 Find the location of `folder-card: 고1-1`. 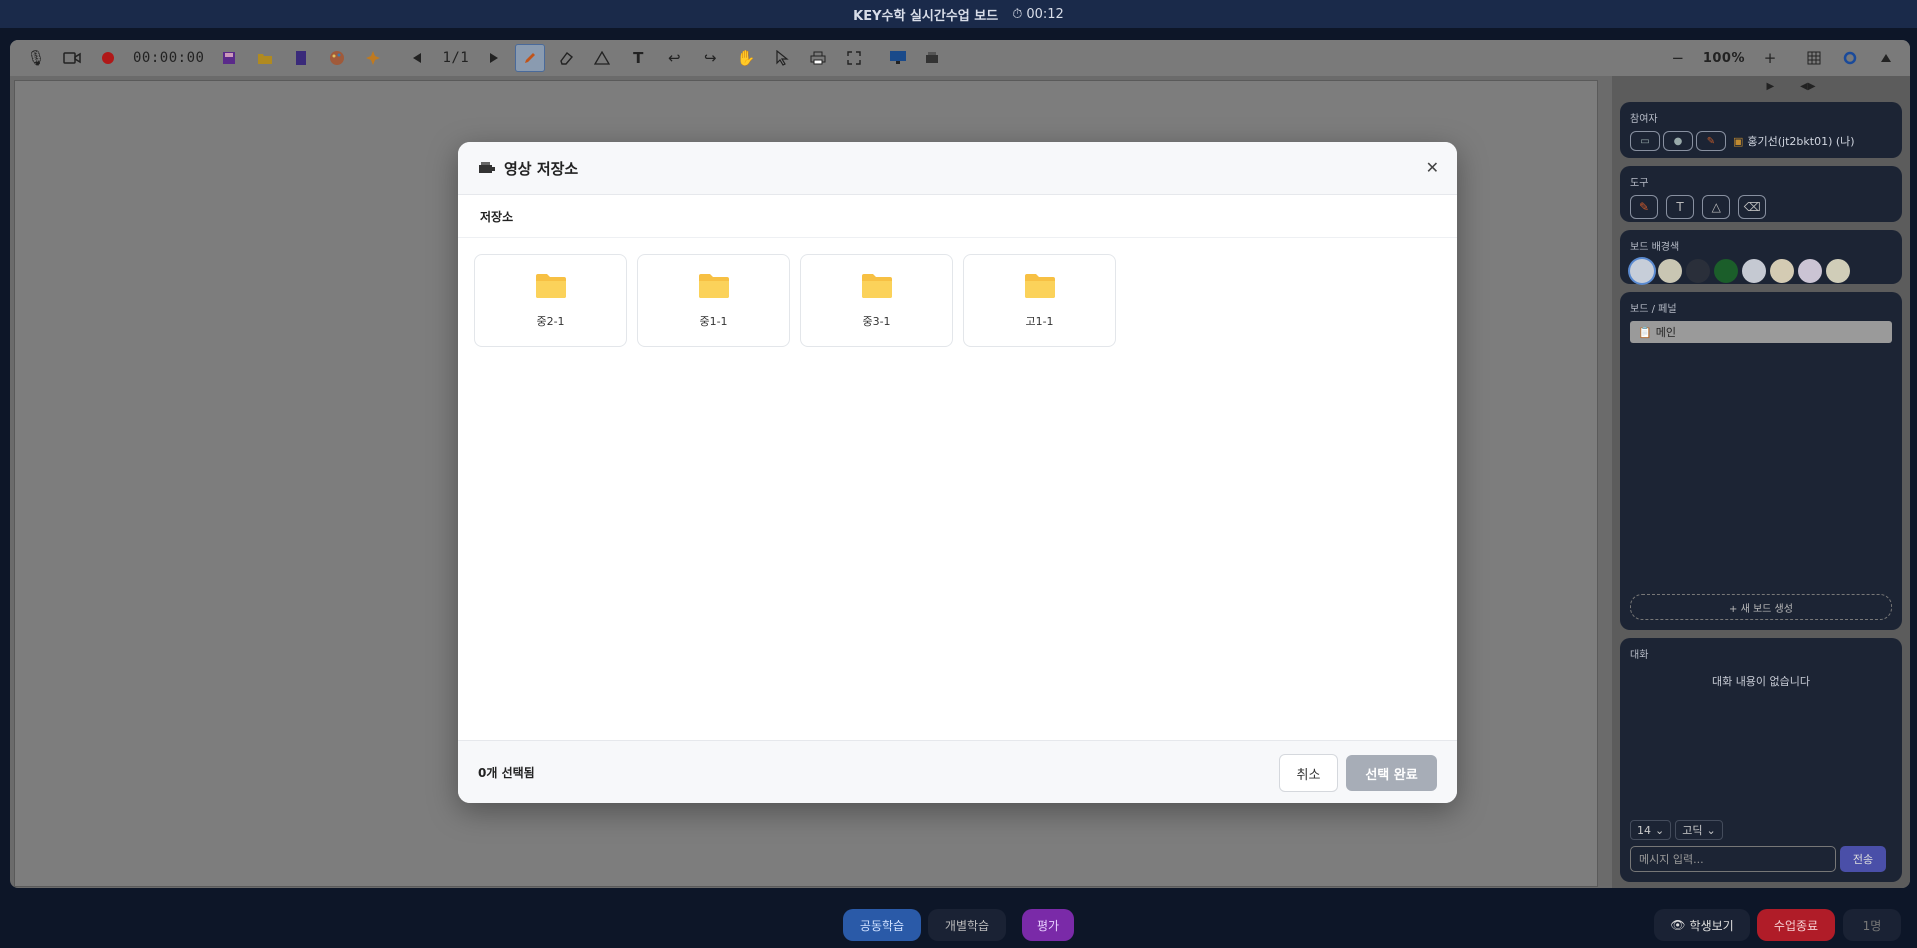

folder-card: 고1-1 is located at coordinates (1039, 300).